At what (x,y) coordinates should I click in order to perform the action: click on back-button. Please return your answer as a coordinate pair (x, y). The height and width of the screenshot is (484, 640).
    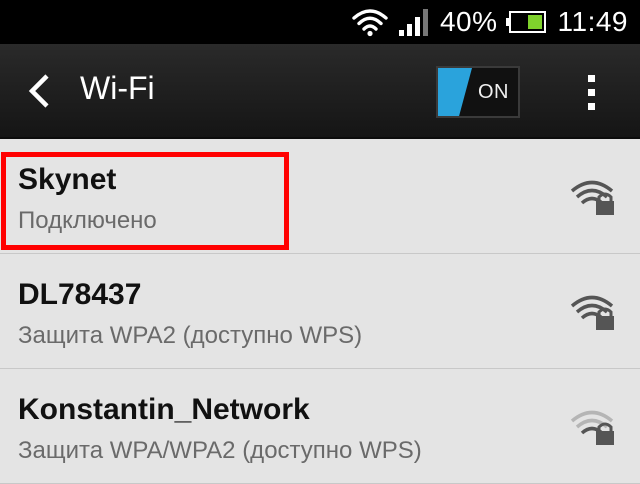
    Looking at the image, I should click on (39, 91).